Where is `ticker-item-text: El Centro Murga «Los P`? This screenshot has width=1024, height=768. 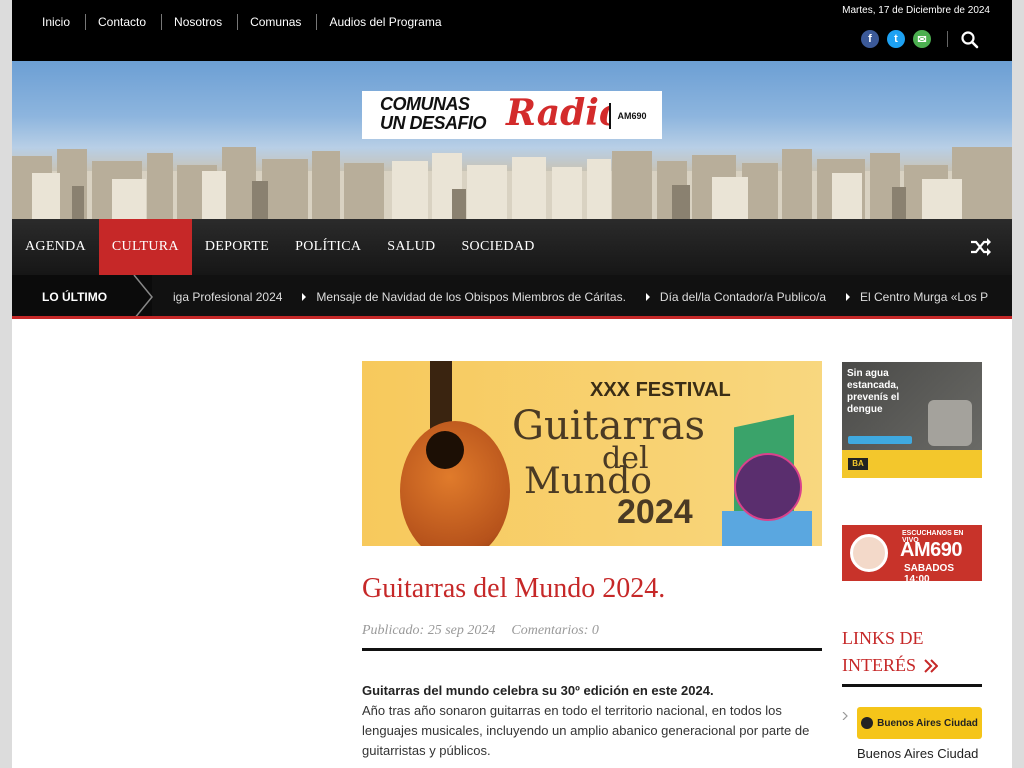
ticker-item-text: El Centro Murga «Los P is located at coordinates (924, 297).